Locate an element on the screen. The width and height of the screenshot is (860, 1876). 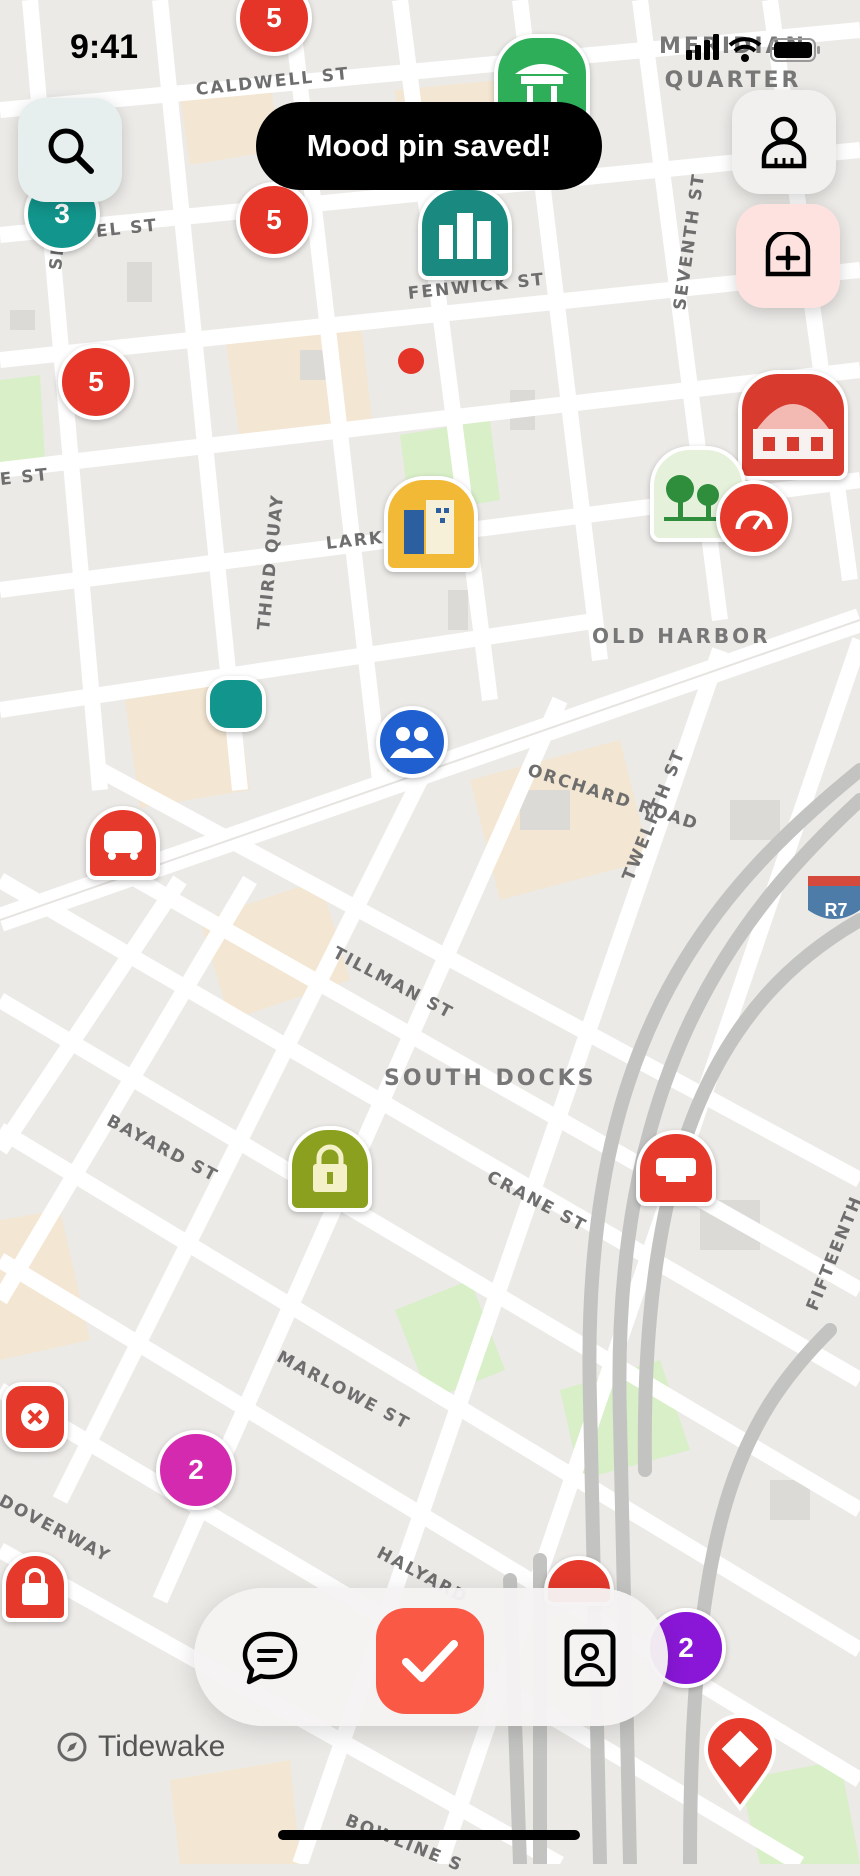
current-location: Tidewake is located at coordinates (140, 1747).